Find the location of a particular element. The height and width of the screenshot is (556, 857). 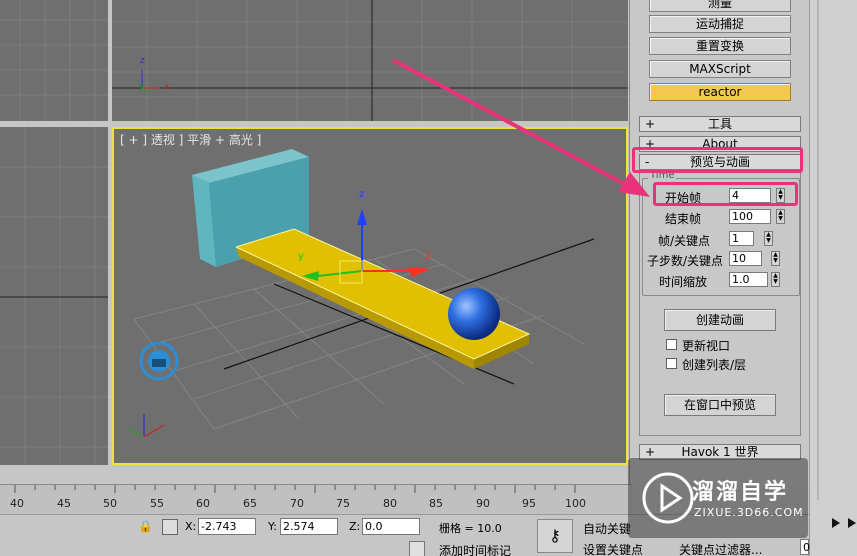

gizmo-x-label: x is located at coordinates (428, 256).